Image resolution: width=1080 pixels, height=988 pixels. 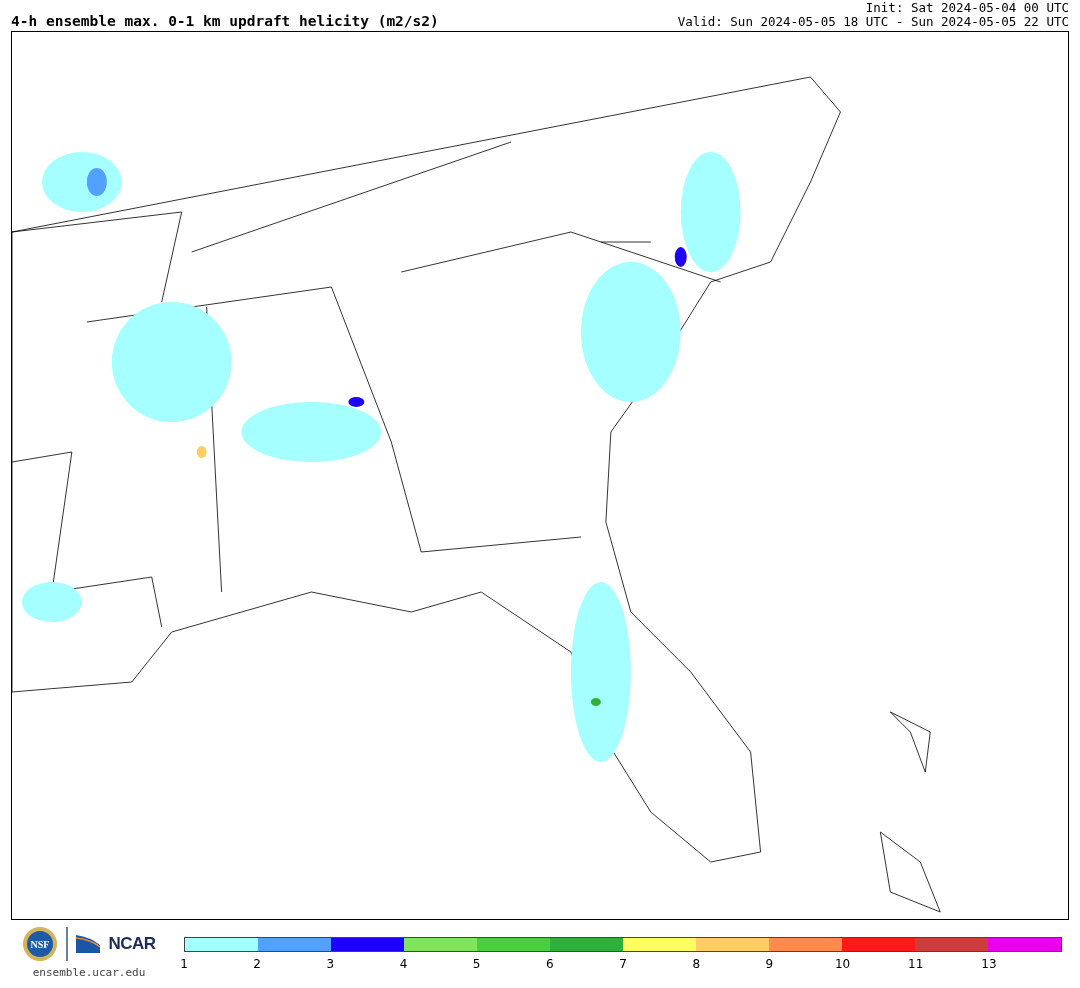 I want to click on tick-label: 6, so click(x=550, y=964).